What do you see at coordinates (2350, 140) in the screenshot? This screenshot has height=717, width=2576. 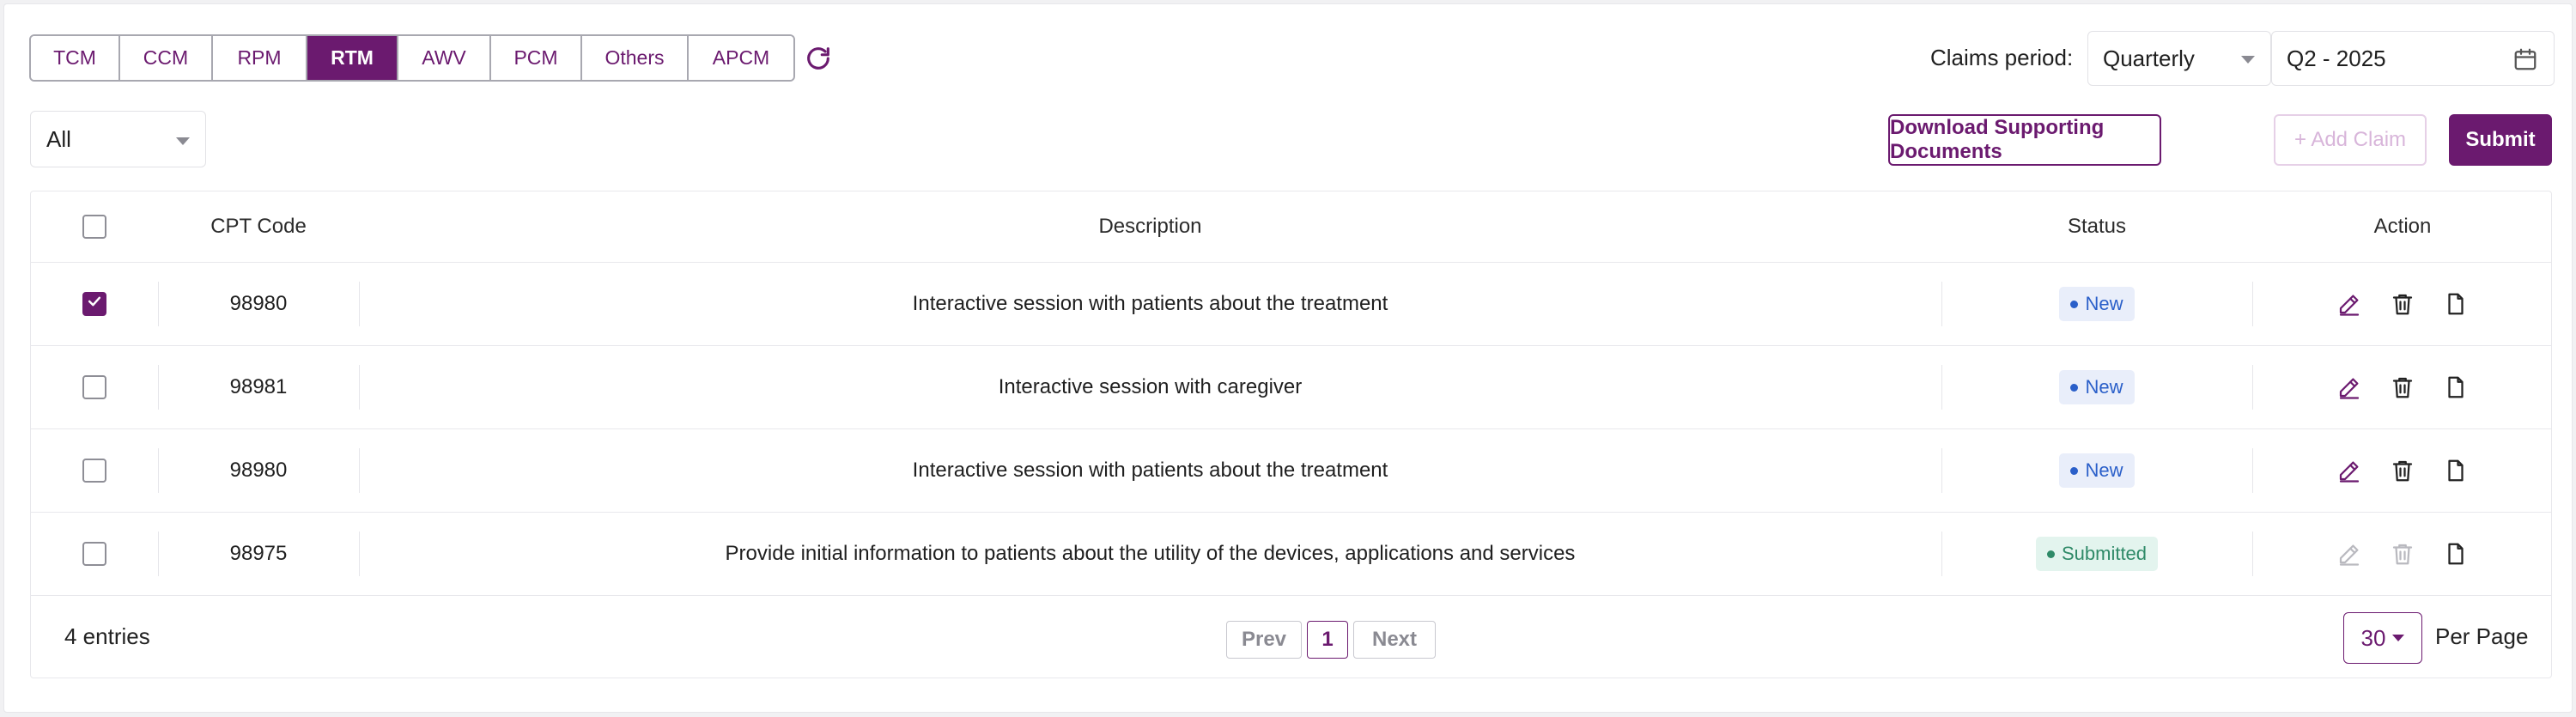 I see `add-claim-button: + Add Claim` at bounding box center [2350, 140].